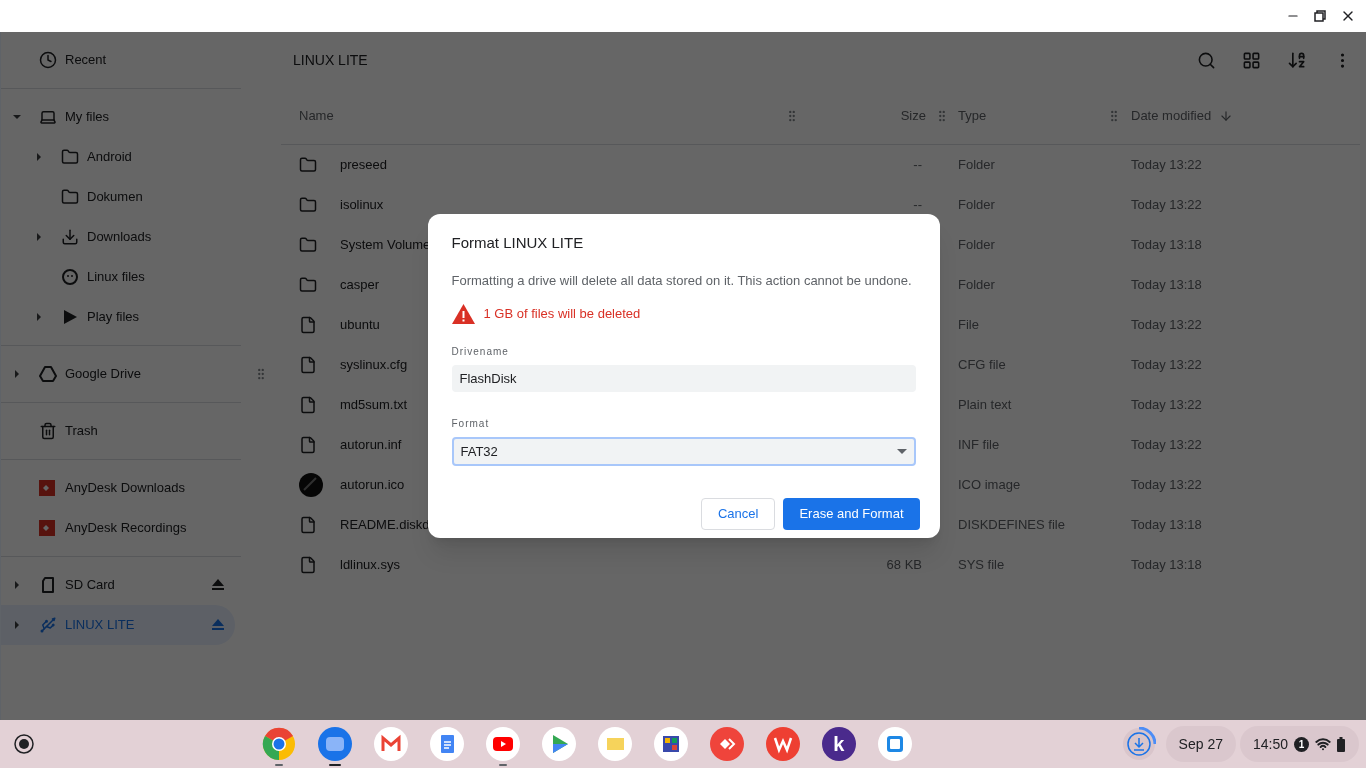  Describe the element at coordinates (982, 365) in the screenshot. I see `file-type: CFG file` at that location.